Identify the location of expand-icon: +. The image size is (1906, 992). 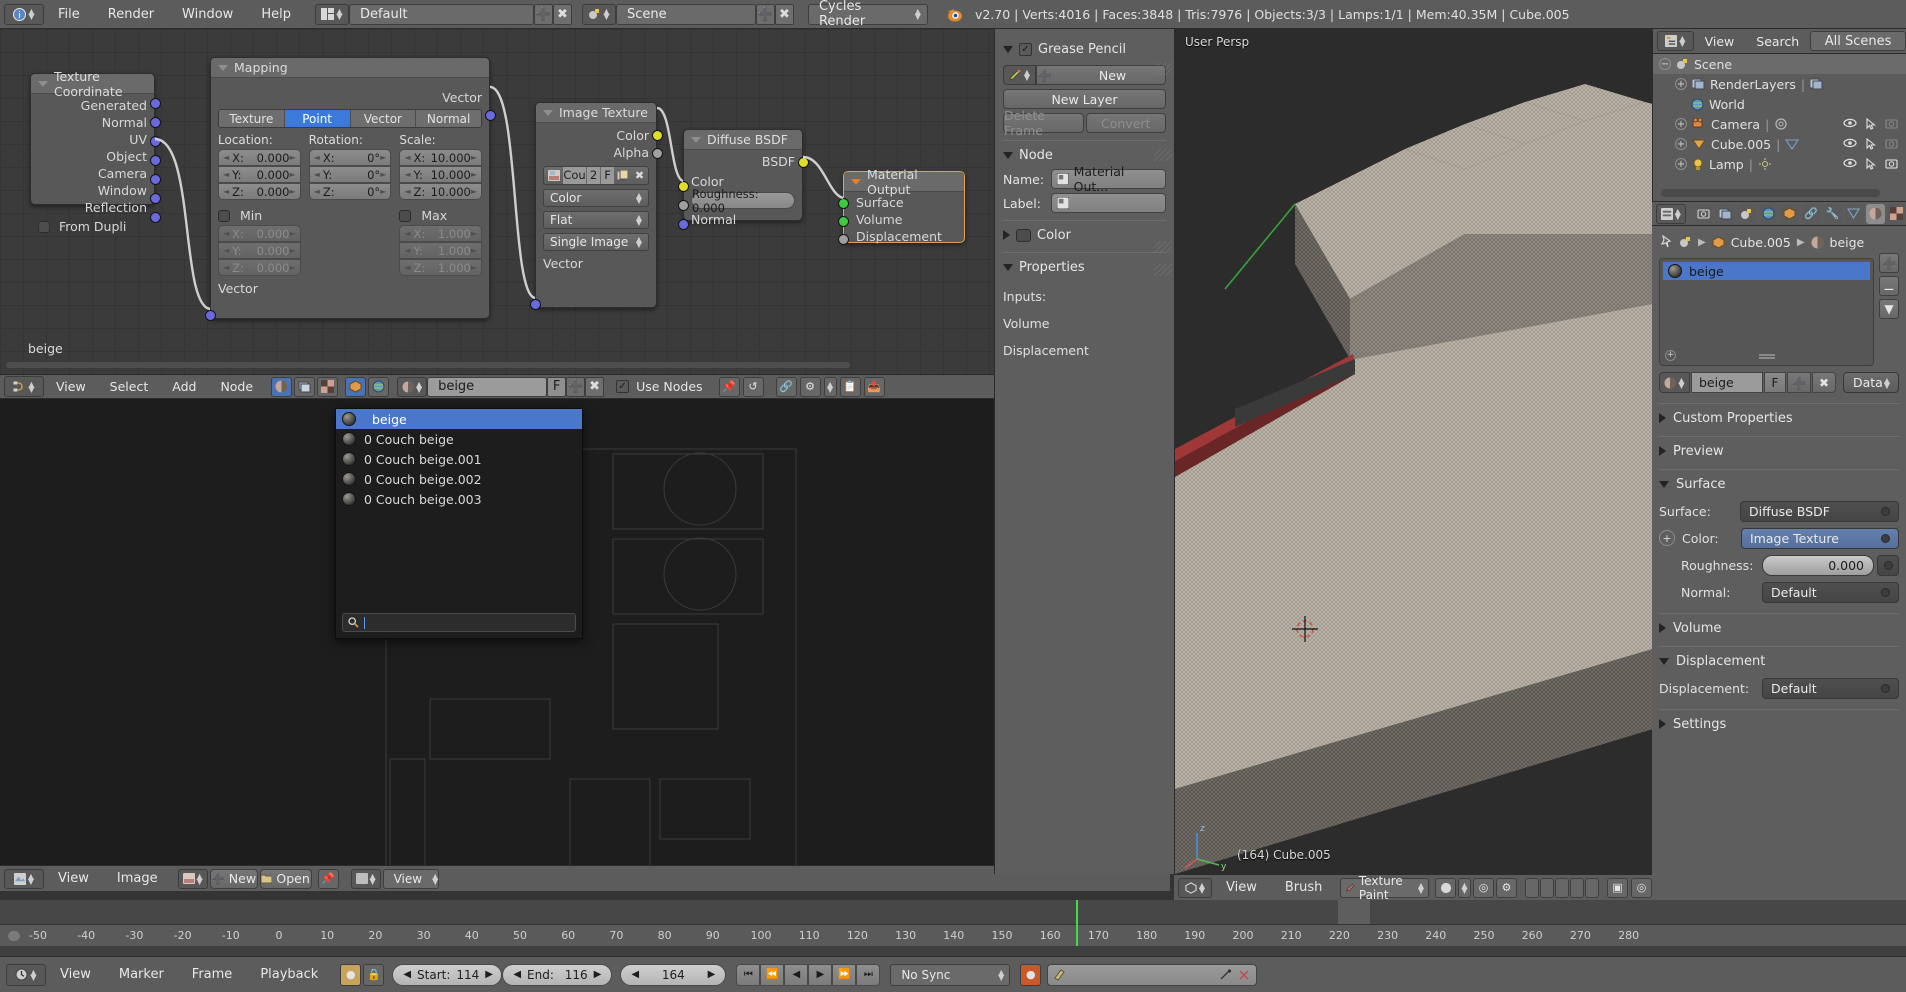
(1681, 144).